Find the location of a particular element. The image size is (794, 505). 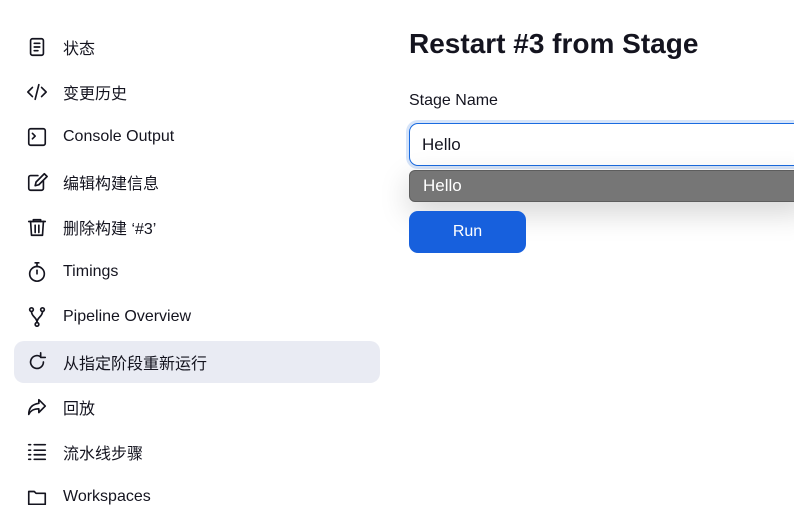

stopwatch-icon is located at coordinates (37, 272).